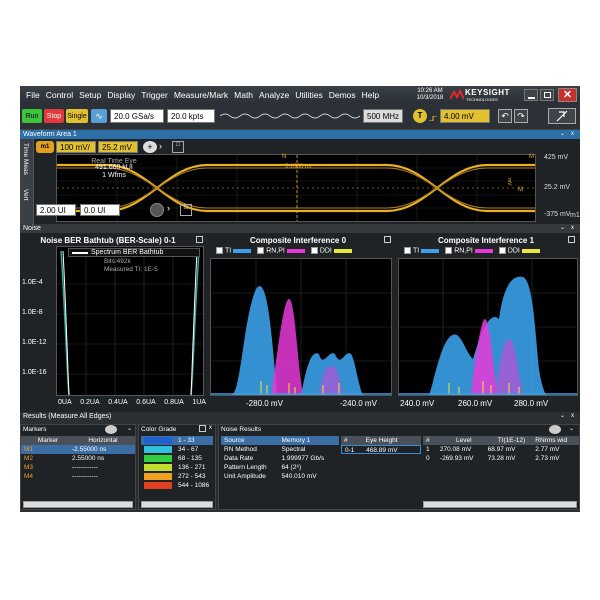 The height and width of the screenshot is (600, 600). I want to click on sample-rate-field: 20.0 GSa/s, so click(137, 116).